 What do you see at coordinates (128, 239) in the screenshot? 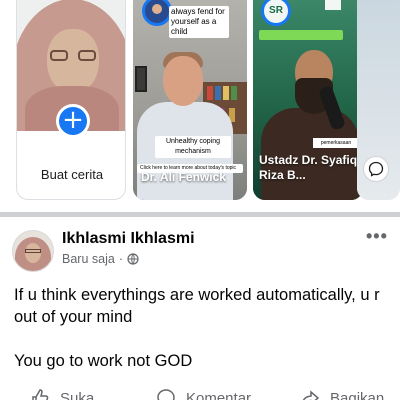
I see `post-author-name: Ikhlasmi Ikhlasmi` at bounding box center [128, 239].